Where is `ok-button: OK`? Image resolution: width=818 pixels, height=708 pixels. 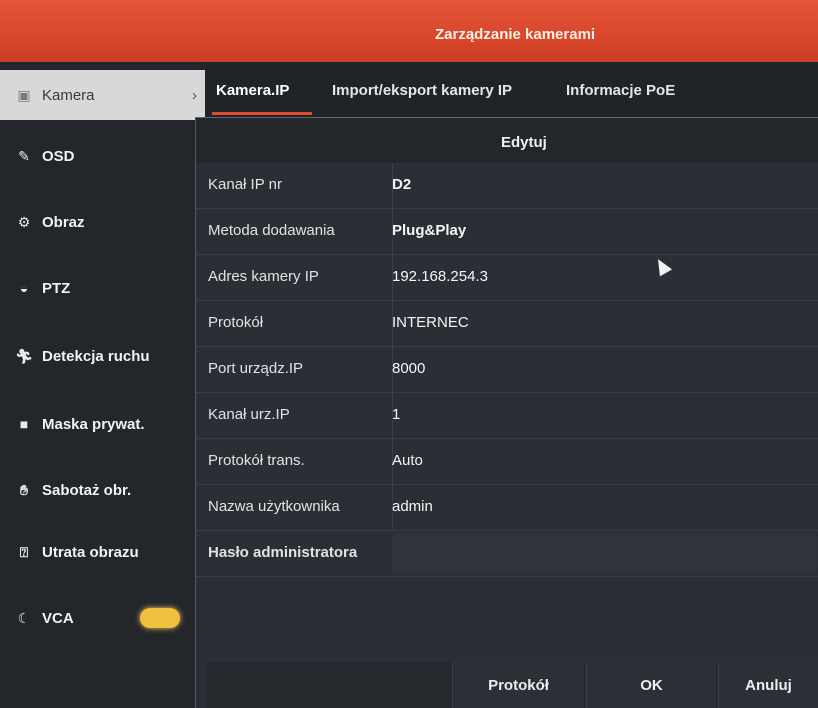 ok-button: OK is located at coordinates (651, 685).